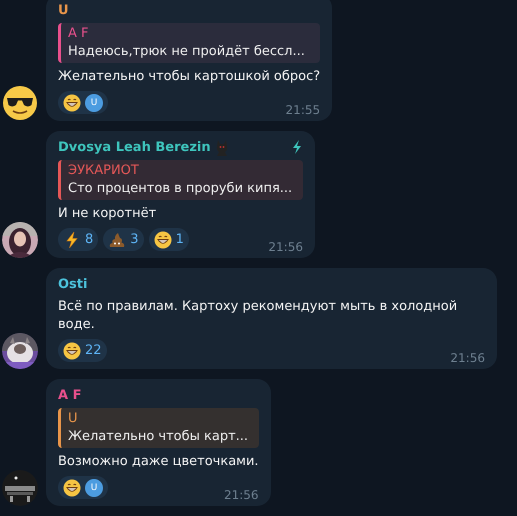 Image resolution: width=517 pixels, height=516 pixels. What do you see at coordinates (302, 110) in the screenshot?
I see `message-time: 21:55` at bounding box center [302, 110].